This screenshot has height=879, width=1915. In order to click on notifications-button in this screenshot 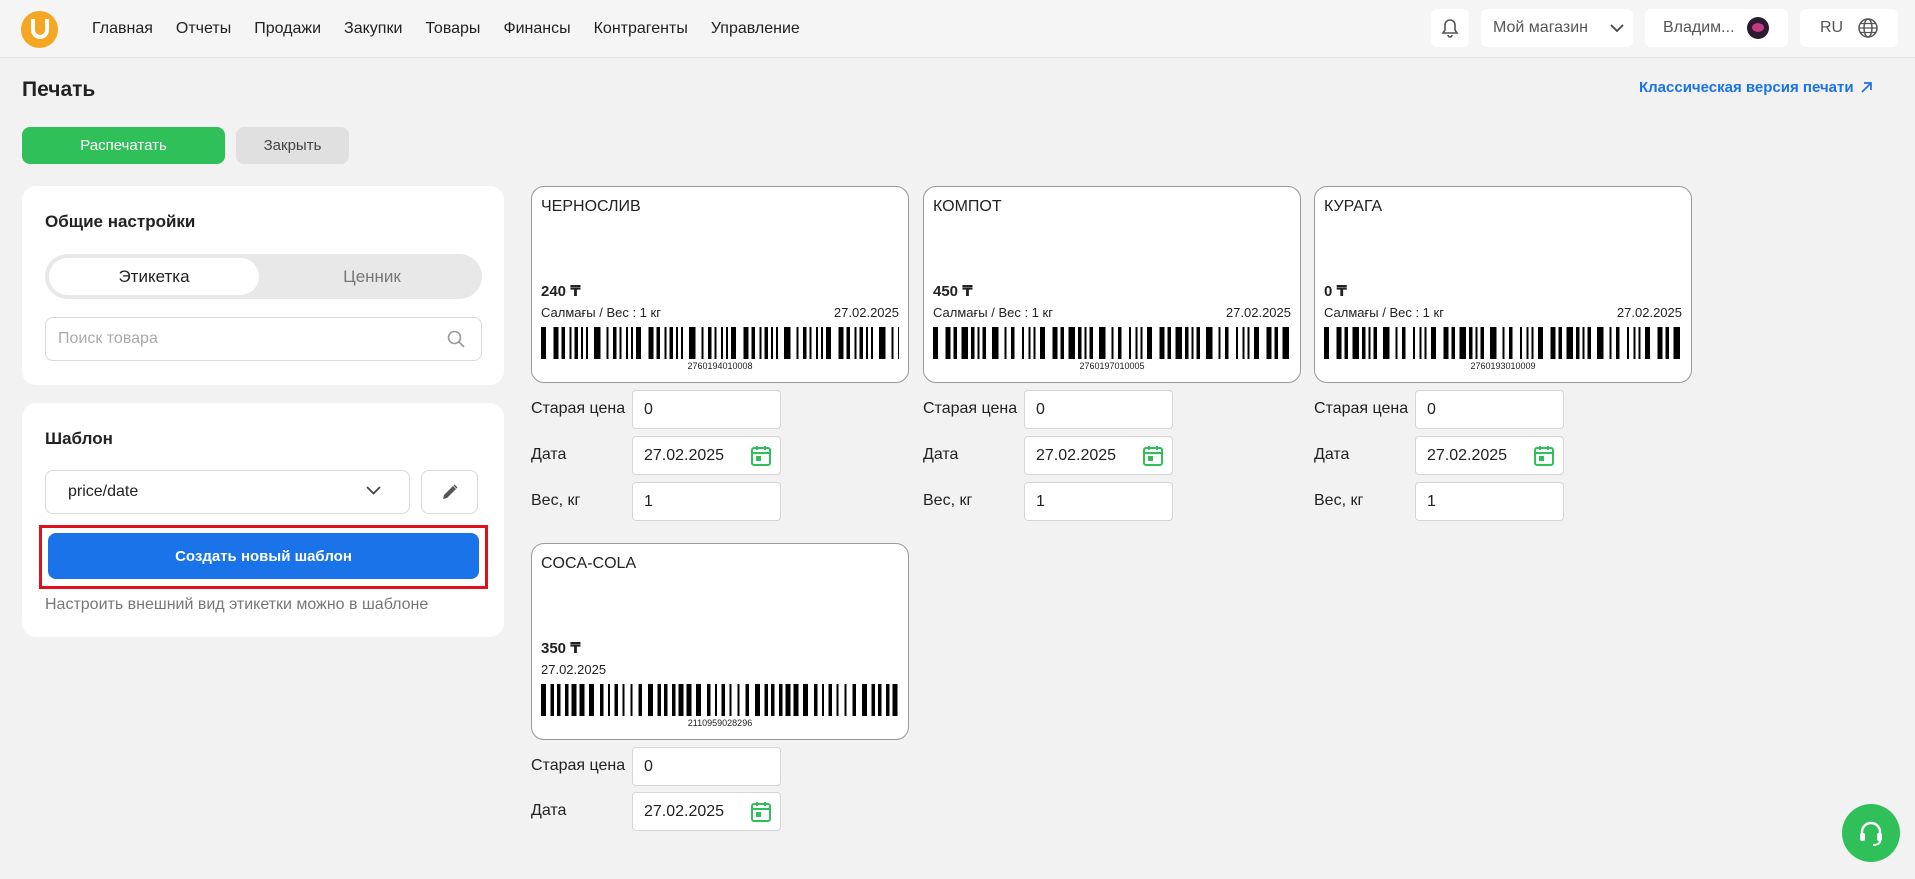, I will do `click(1450, 28)`.